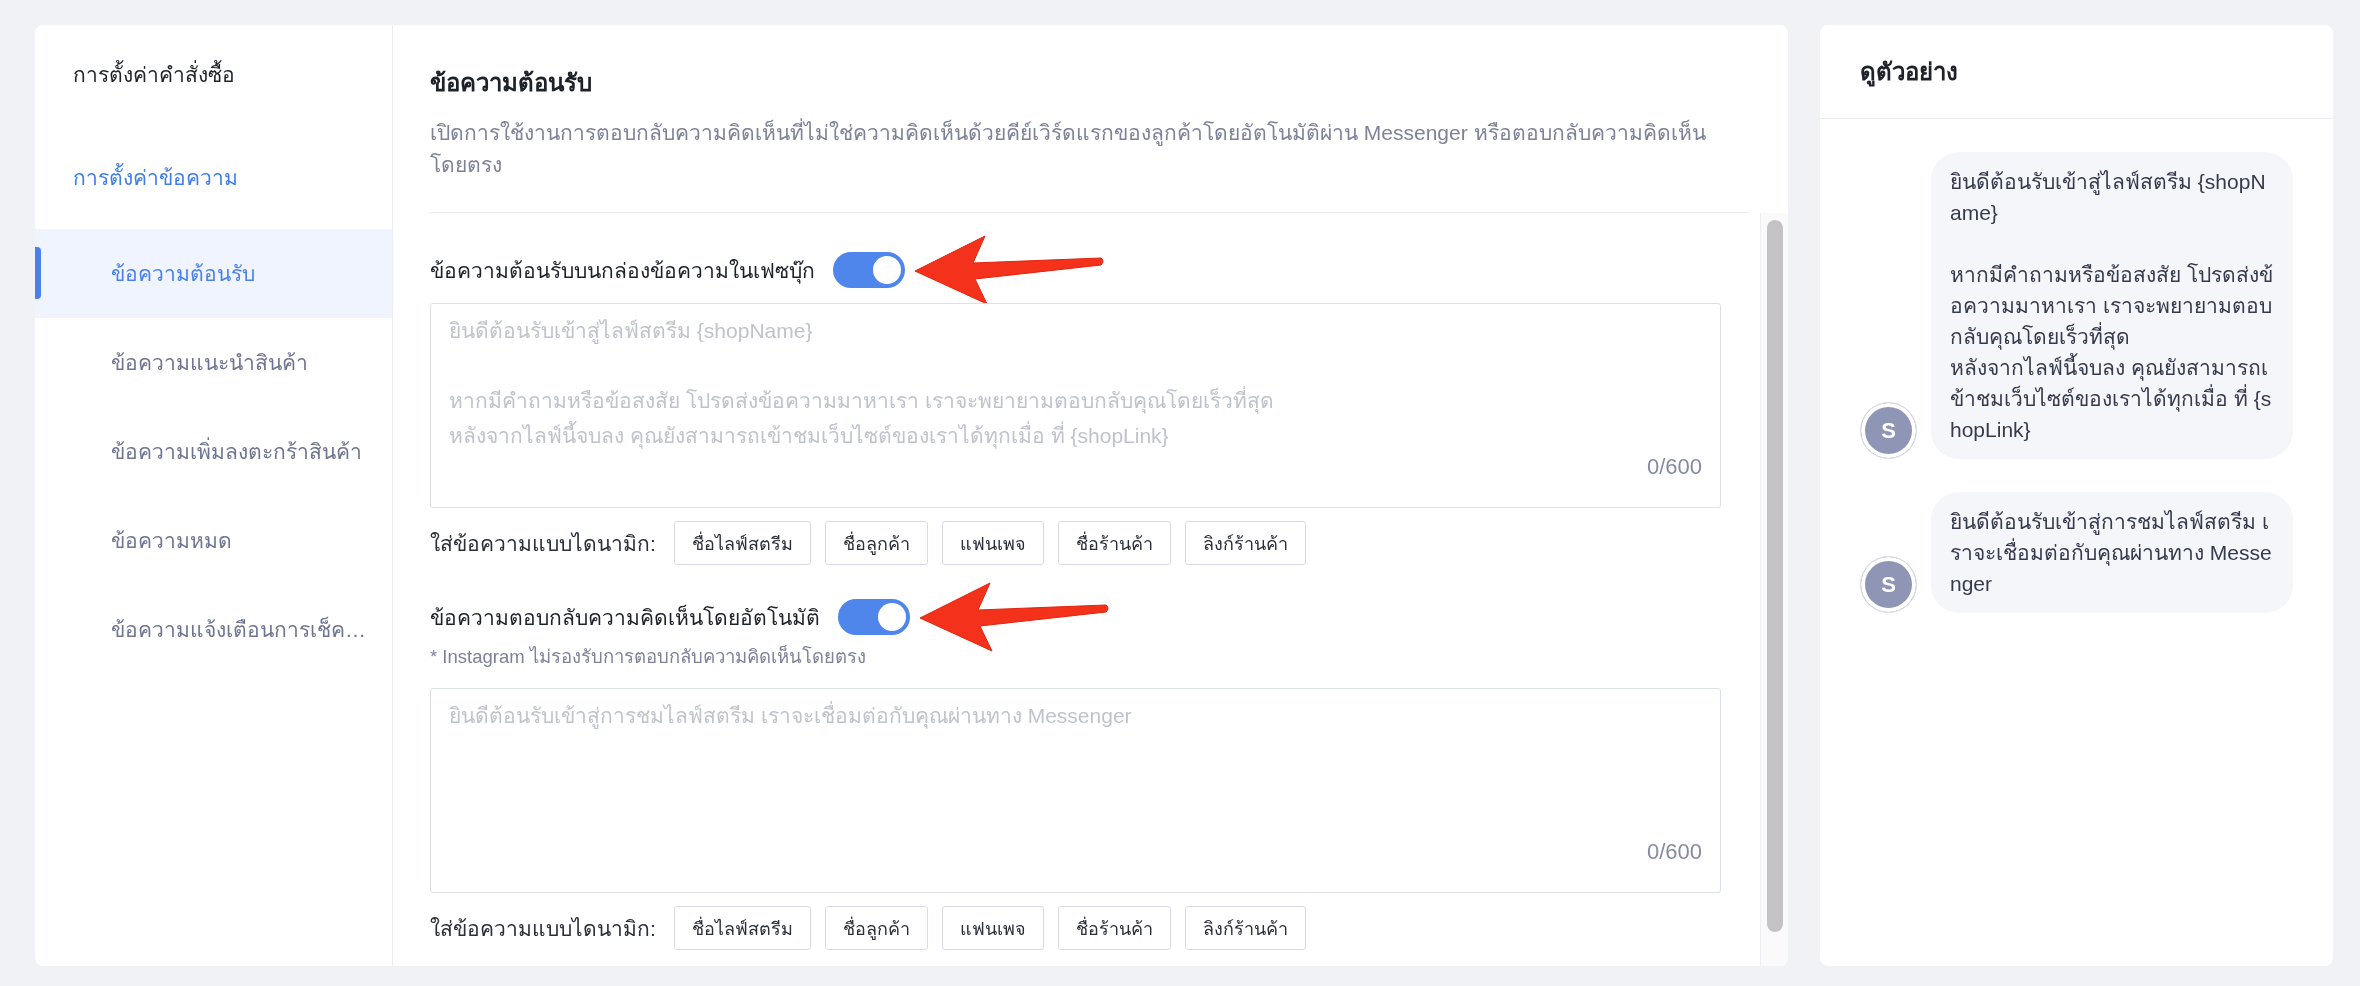 The height and width of the screenshot is (986, 2360). Describe the element at coordinates (2112, 305) in the screenshot. I see `chat-bubble: ยินดีต้อนรับเข้าสู่ไลฟ์สตรีม {shopName} หากมีคำถามหรือข้อสงสัย โปรดส่งข้อความมาหาเรา เราจะพยายามตอบกลับคุณโดยเร็วที่สุด หลังจากไลฟ์นี้จบลง คุณยังสามารถเข้าชมเว็บไซต์ของเราได้ทุกเมื่อ ที่ {shopLink}` at that location.